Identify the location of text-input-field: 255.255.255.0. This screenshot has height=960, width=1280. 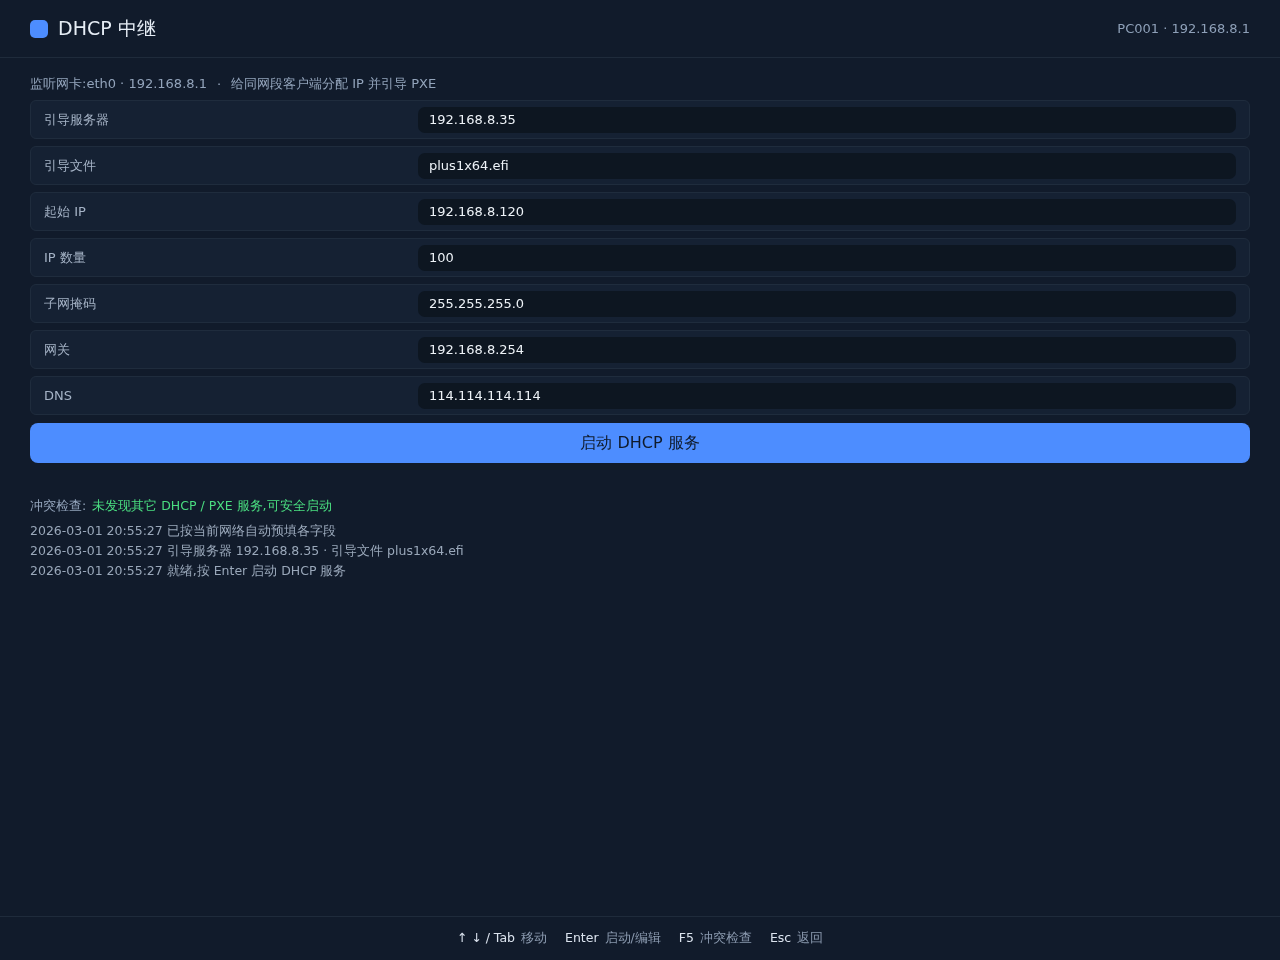
(827, 303).